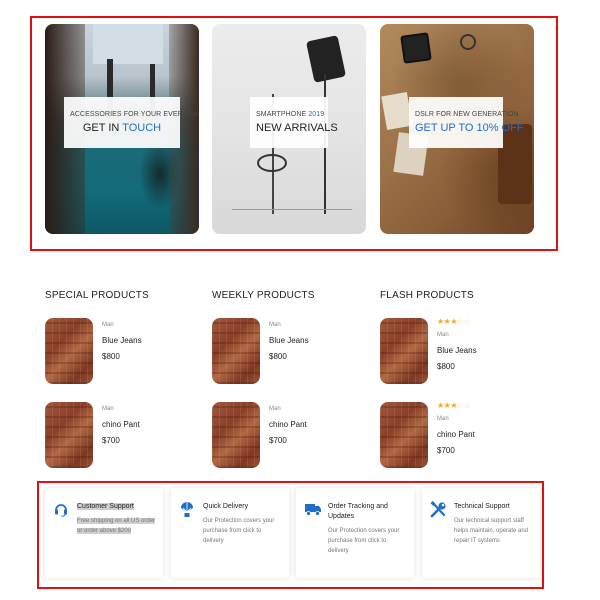 The width and height of the screenshot is (600, 600). Describe the element at coordinates (62, 510) in the screenshot. I see `headset-icon` at that location.